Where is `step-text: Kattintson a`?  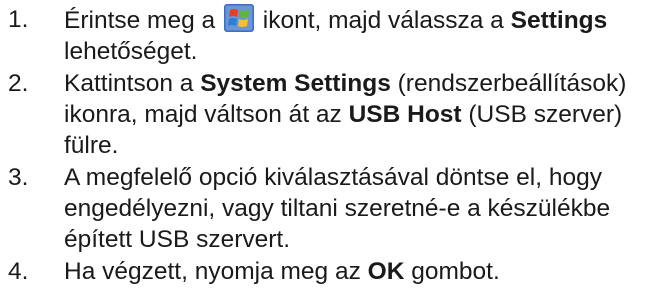 step-text: Kattintson a is located at coordinates (132, 83).